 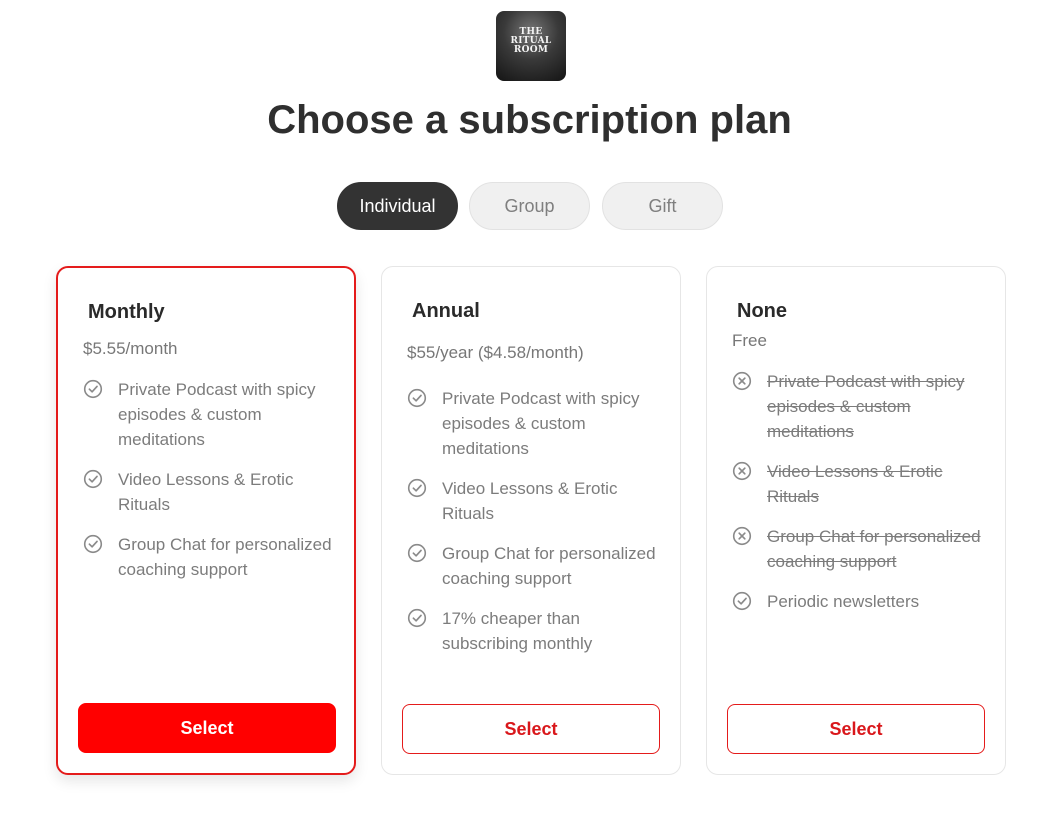 I want to click on tab-group: Group, so click(x=529, y=206).